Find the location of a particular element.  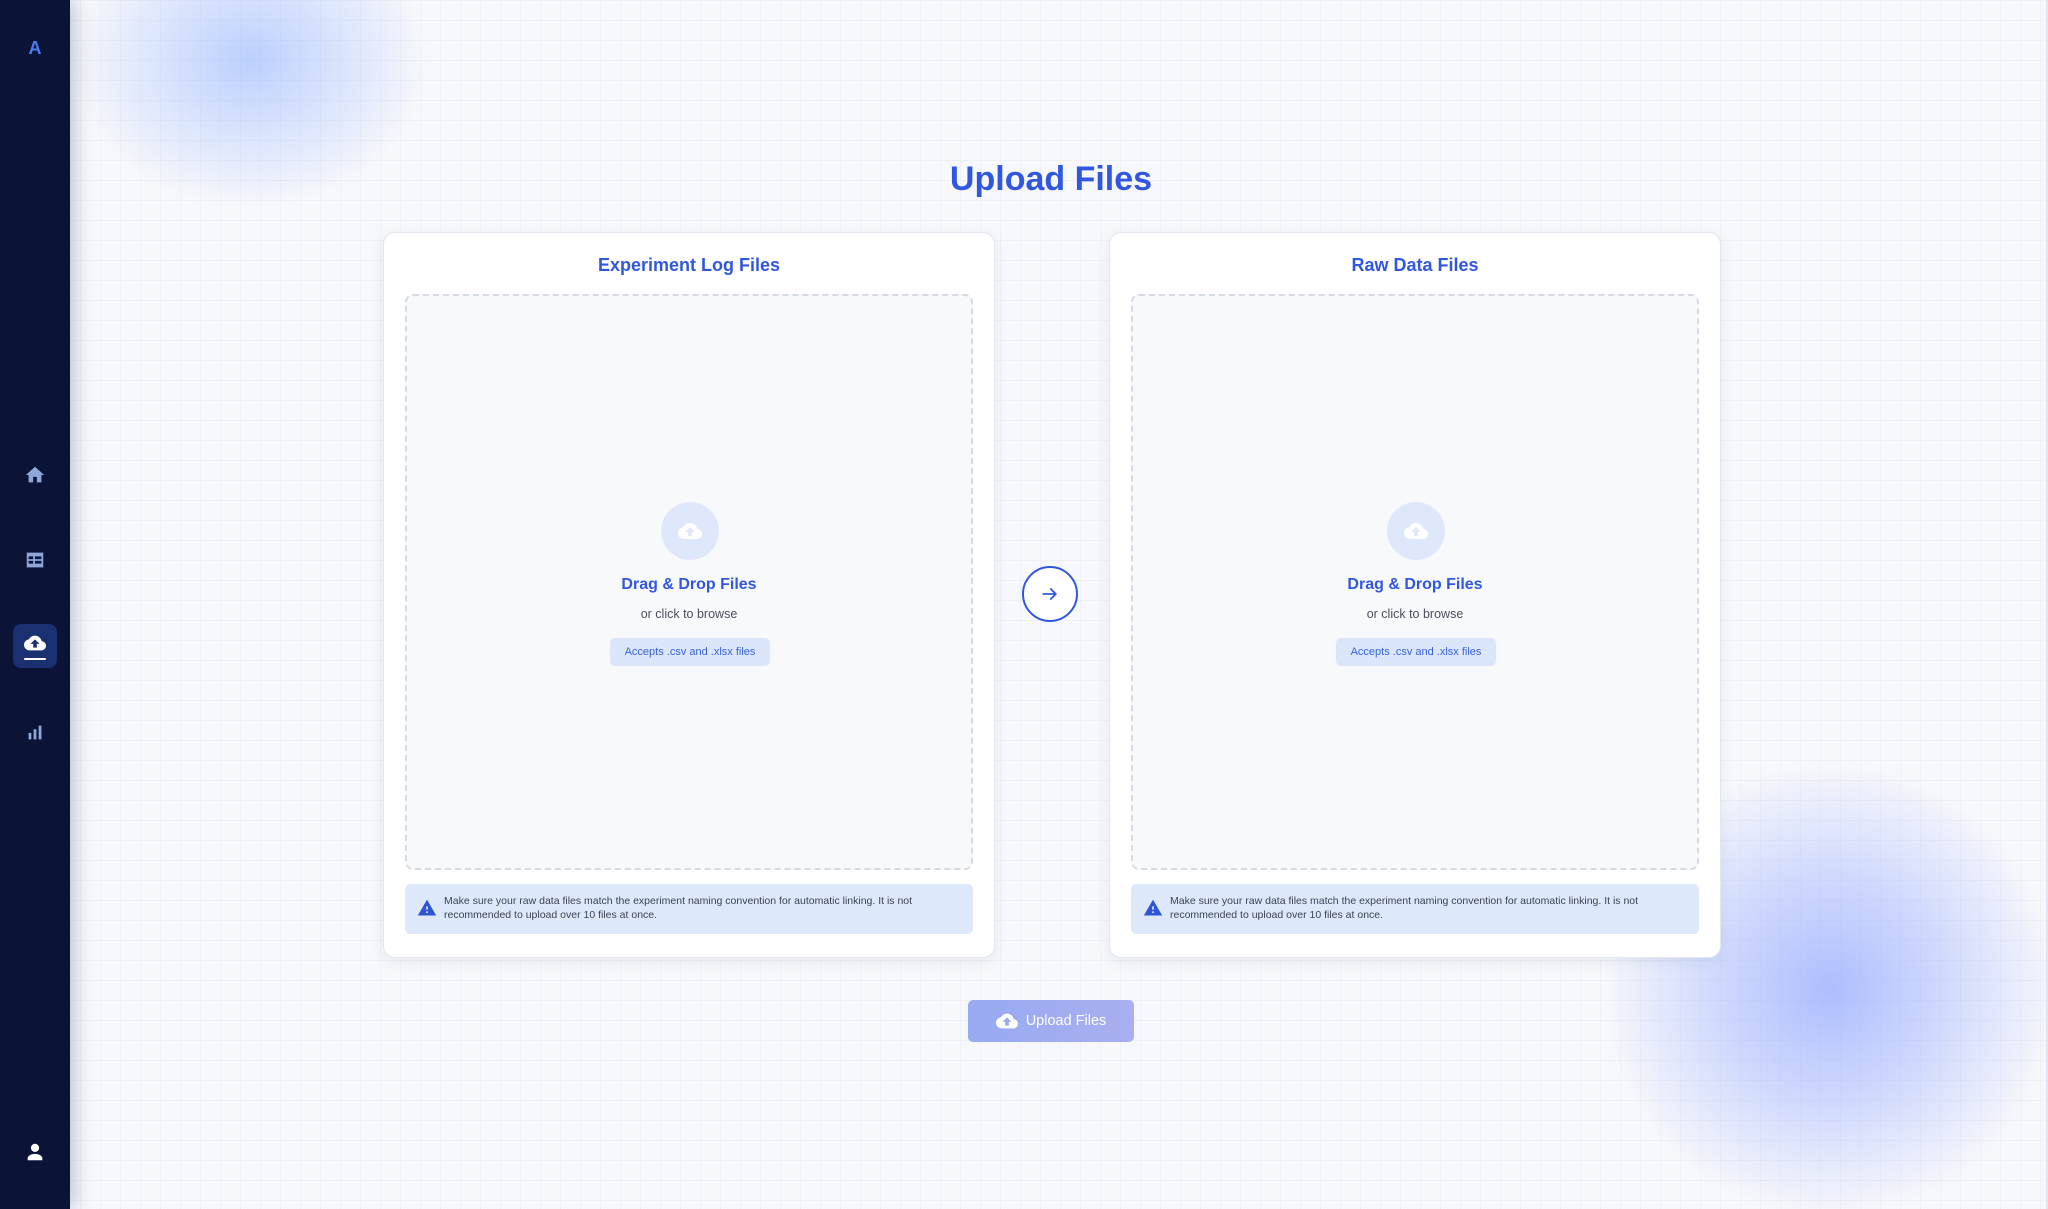

sidebar-item-analytics is located at coordinates (35, 732).